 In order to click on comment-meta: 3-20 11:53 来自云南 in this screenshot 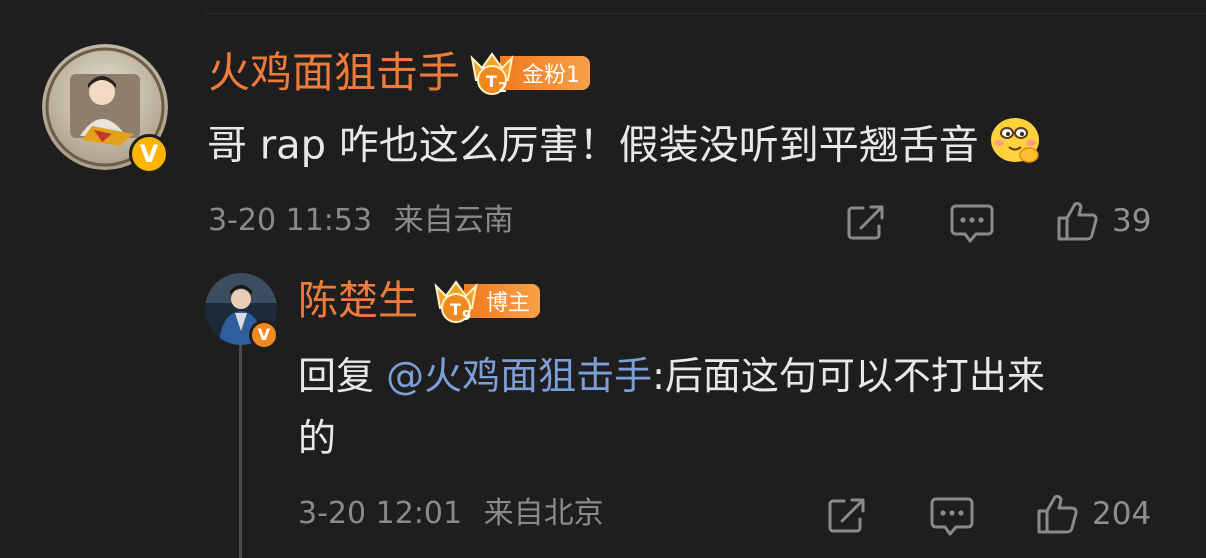, I will do `click(361, 221)`.